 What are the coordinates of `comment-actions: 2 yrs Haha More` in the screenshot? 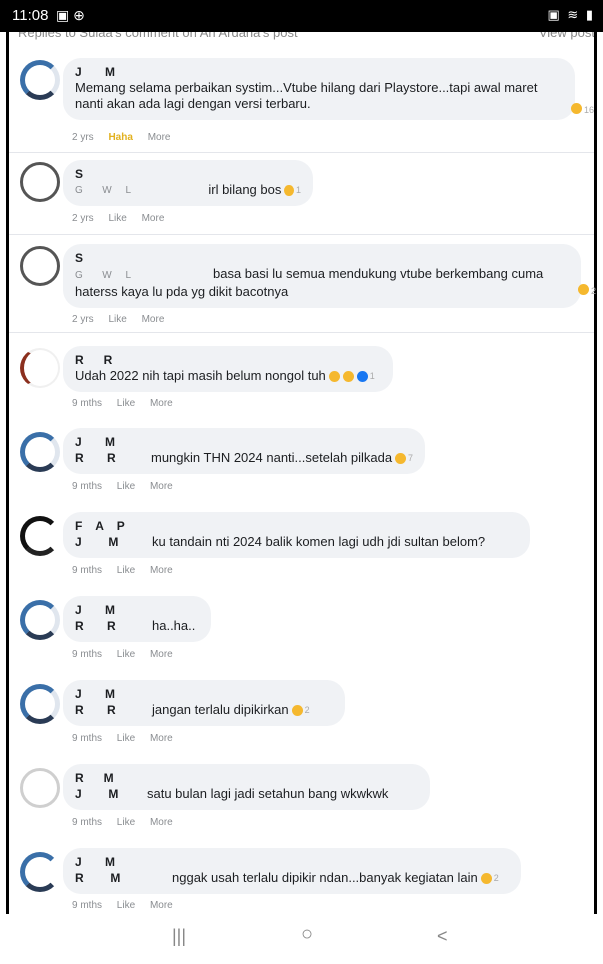 It's located at (127, 137).